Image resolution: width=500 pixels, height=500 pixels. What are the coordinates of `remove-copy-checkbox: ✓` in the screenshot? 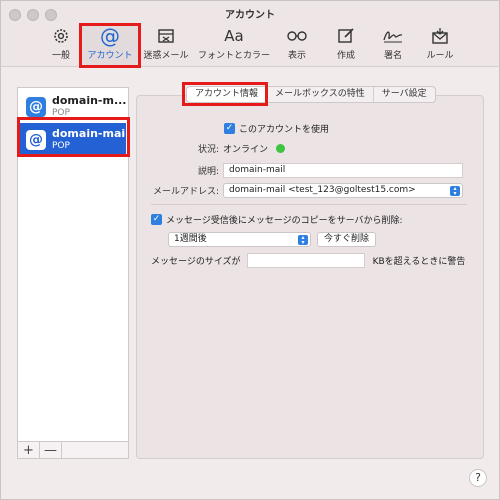 It's located at (156, 219).